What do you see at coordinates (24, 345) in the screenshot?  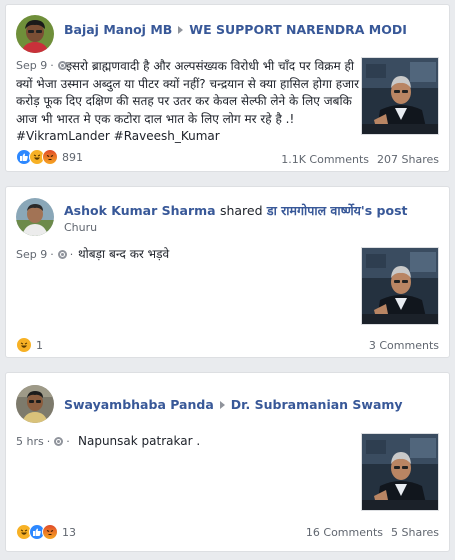 I see `haha-icon` at bounding box center [24, 345].